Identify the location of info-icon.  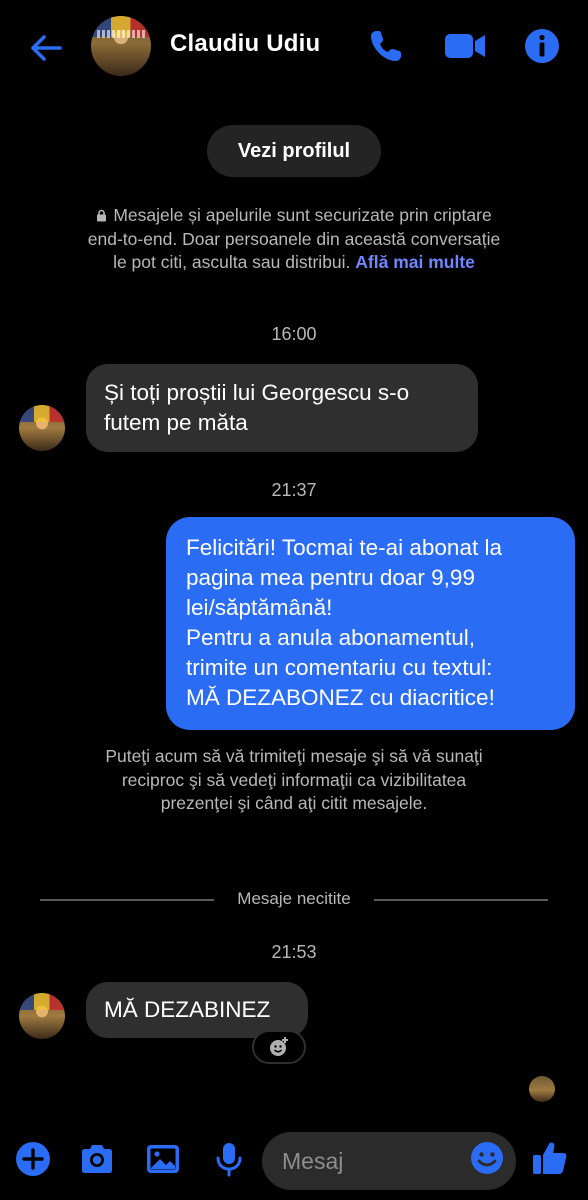
(542, 46).